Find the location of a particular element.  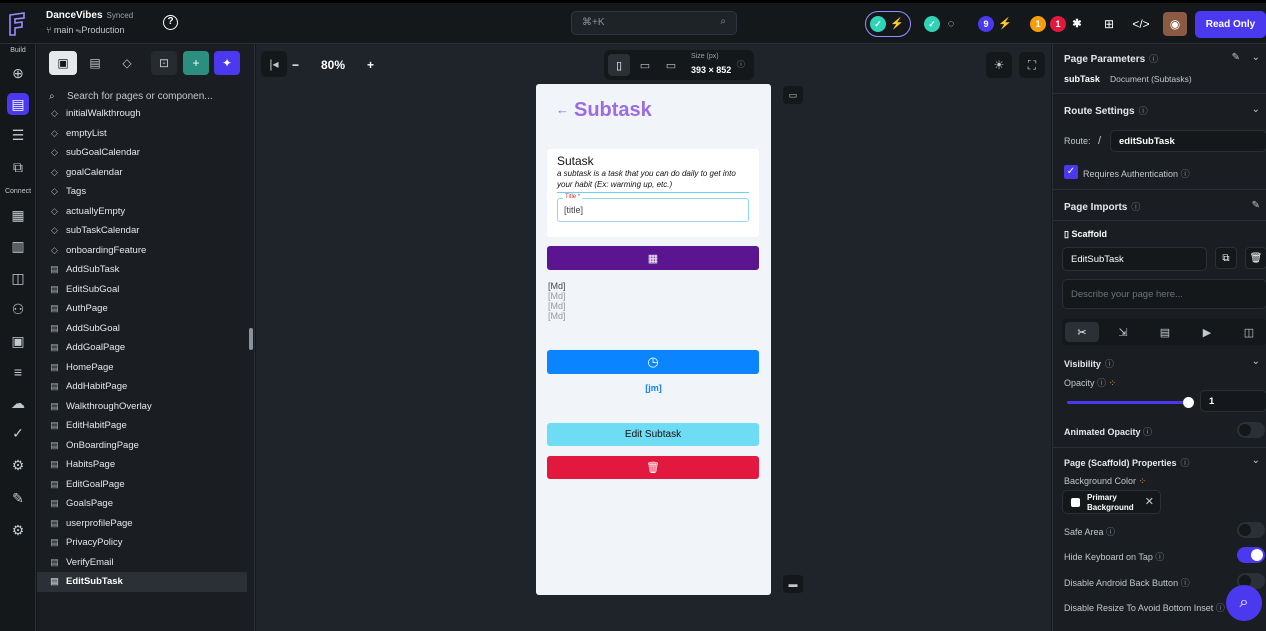

page-list-item: ▤ AddSubTask is located at coordinates (142, 270).